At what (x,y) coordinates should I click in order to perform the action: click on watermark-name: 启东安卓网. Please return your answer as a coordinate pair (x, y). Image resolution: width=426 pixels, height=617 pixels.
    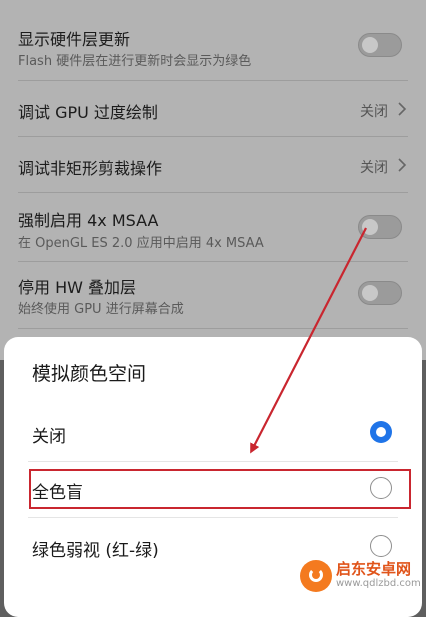
    Looking at the image, I should click on (374, 569).